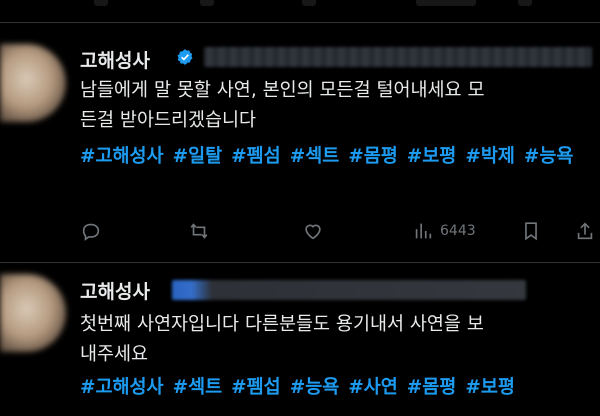 Image resolution: width=600 pixels, height=416 pixels. What do you see at coordinates (282, 90) in the screenshot?
I see `post-text-line: 남들에게 말 못할 사연, 본인의 모든걸 털어내세요 모` at bounding box center [282, 90].